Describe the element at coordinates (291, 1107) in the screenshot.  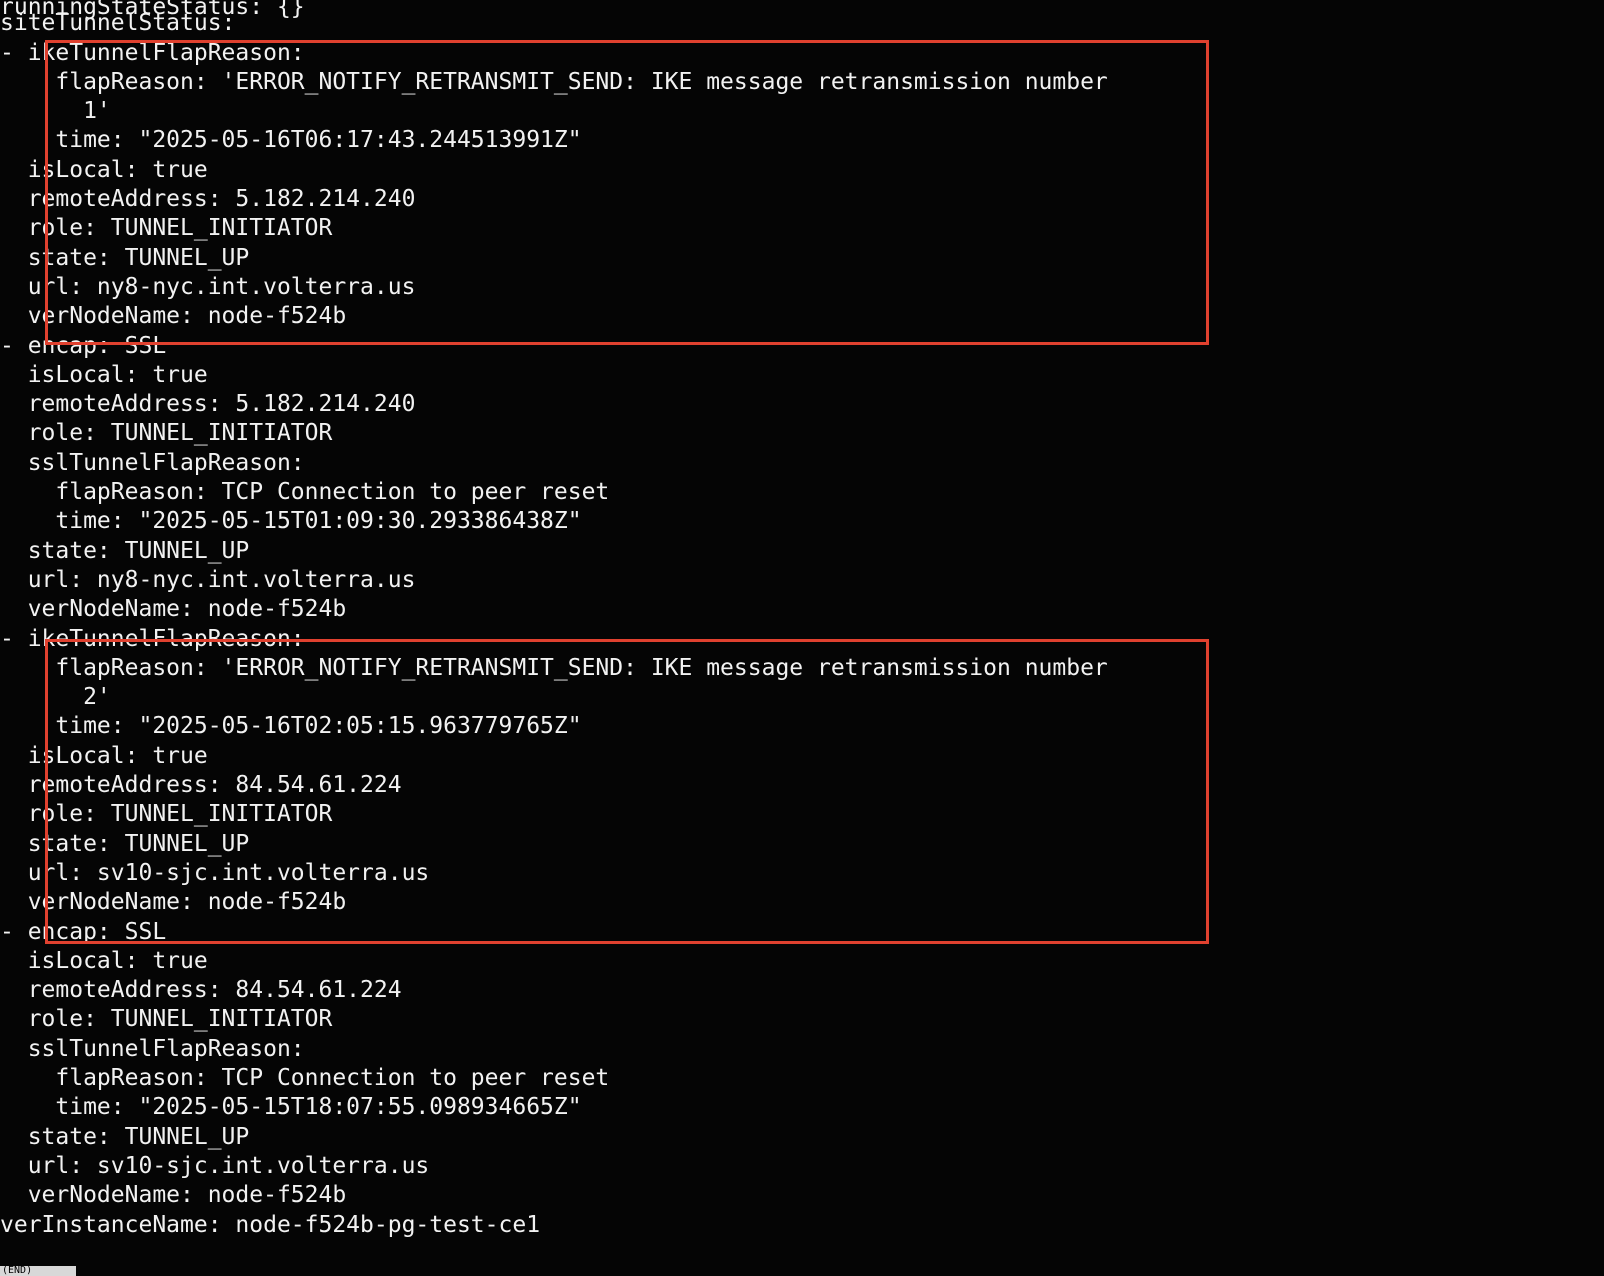
I see `terminal-line: time: "2025-05-15T18:07:55.098934665Z"` at that location.